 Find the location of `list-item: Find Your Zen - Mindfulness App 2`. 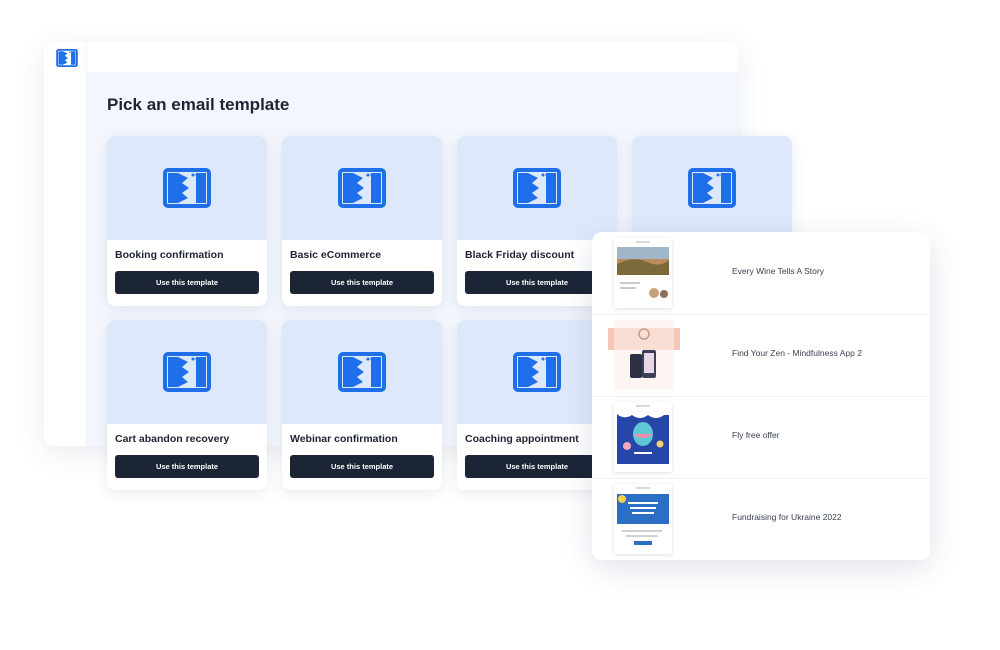

list-item: Find Your Zen - Mindfulness App 2 is located at coordinates (761, 355).